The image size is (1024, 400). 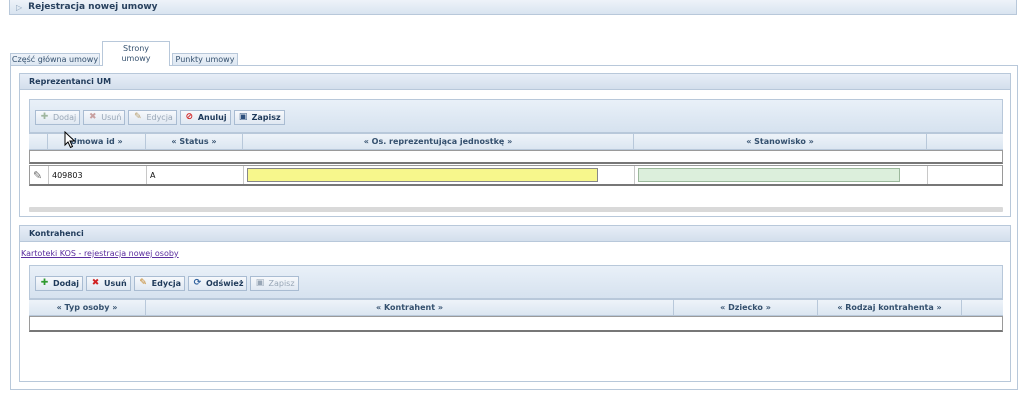 I want to click on add-contractor-button: ✚ Dodaj, so click(x=59, y=283).